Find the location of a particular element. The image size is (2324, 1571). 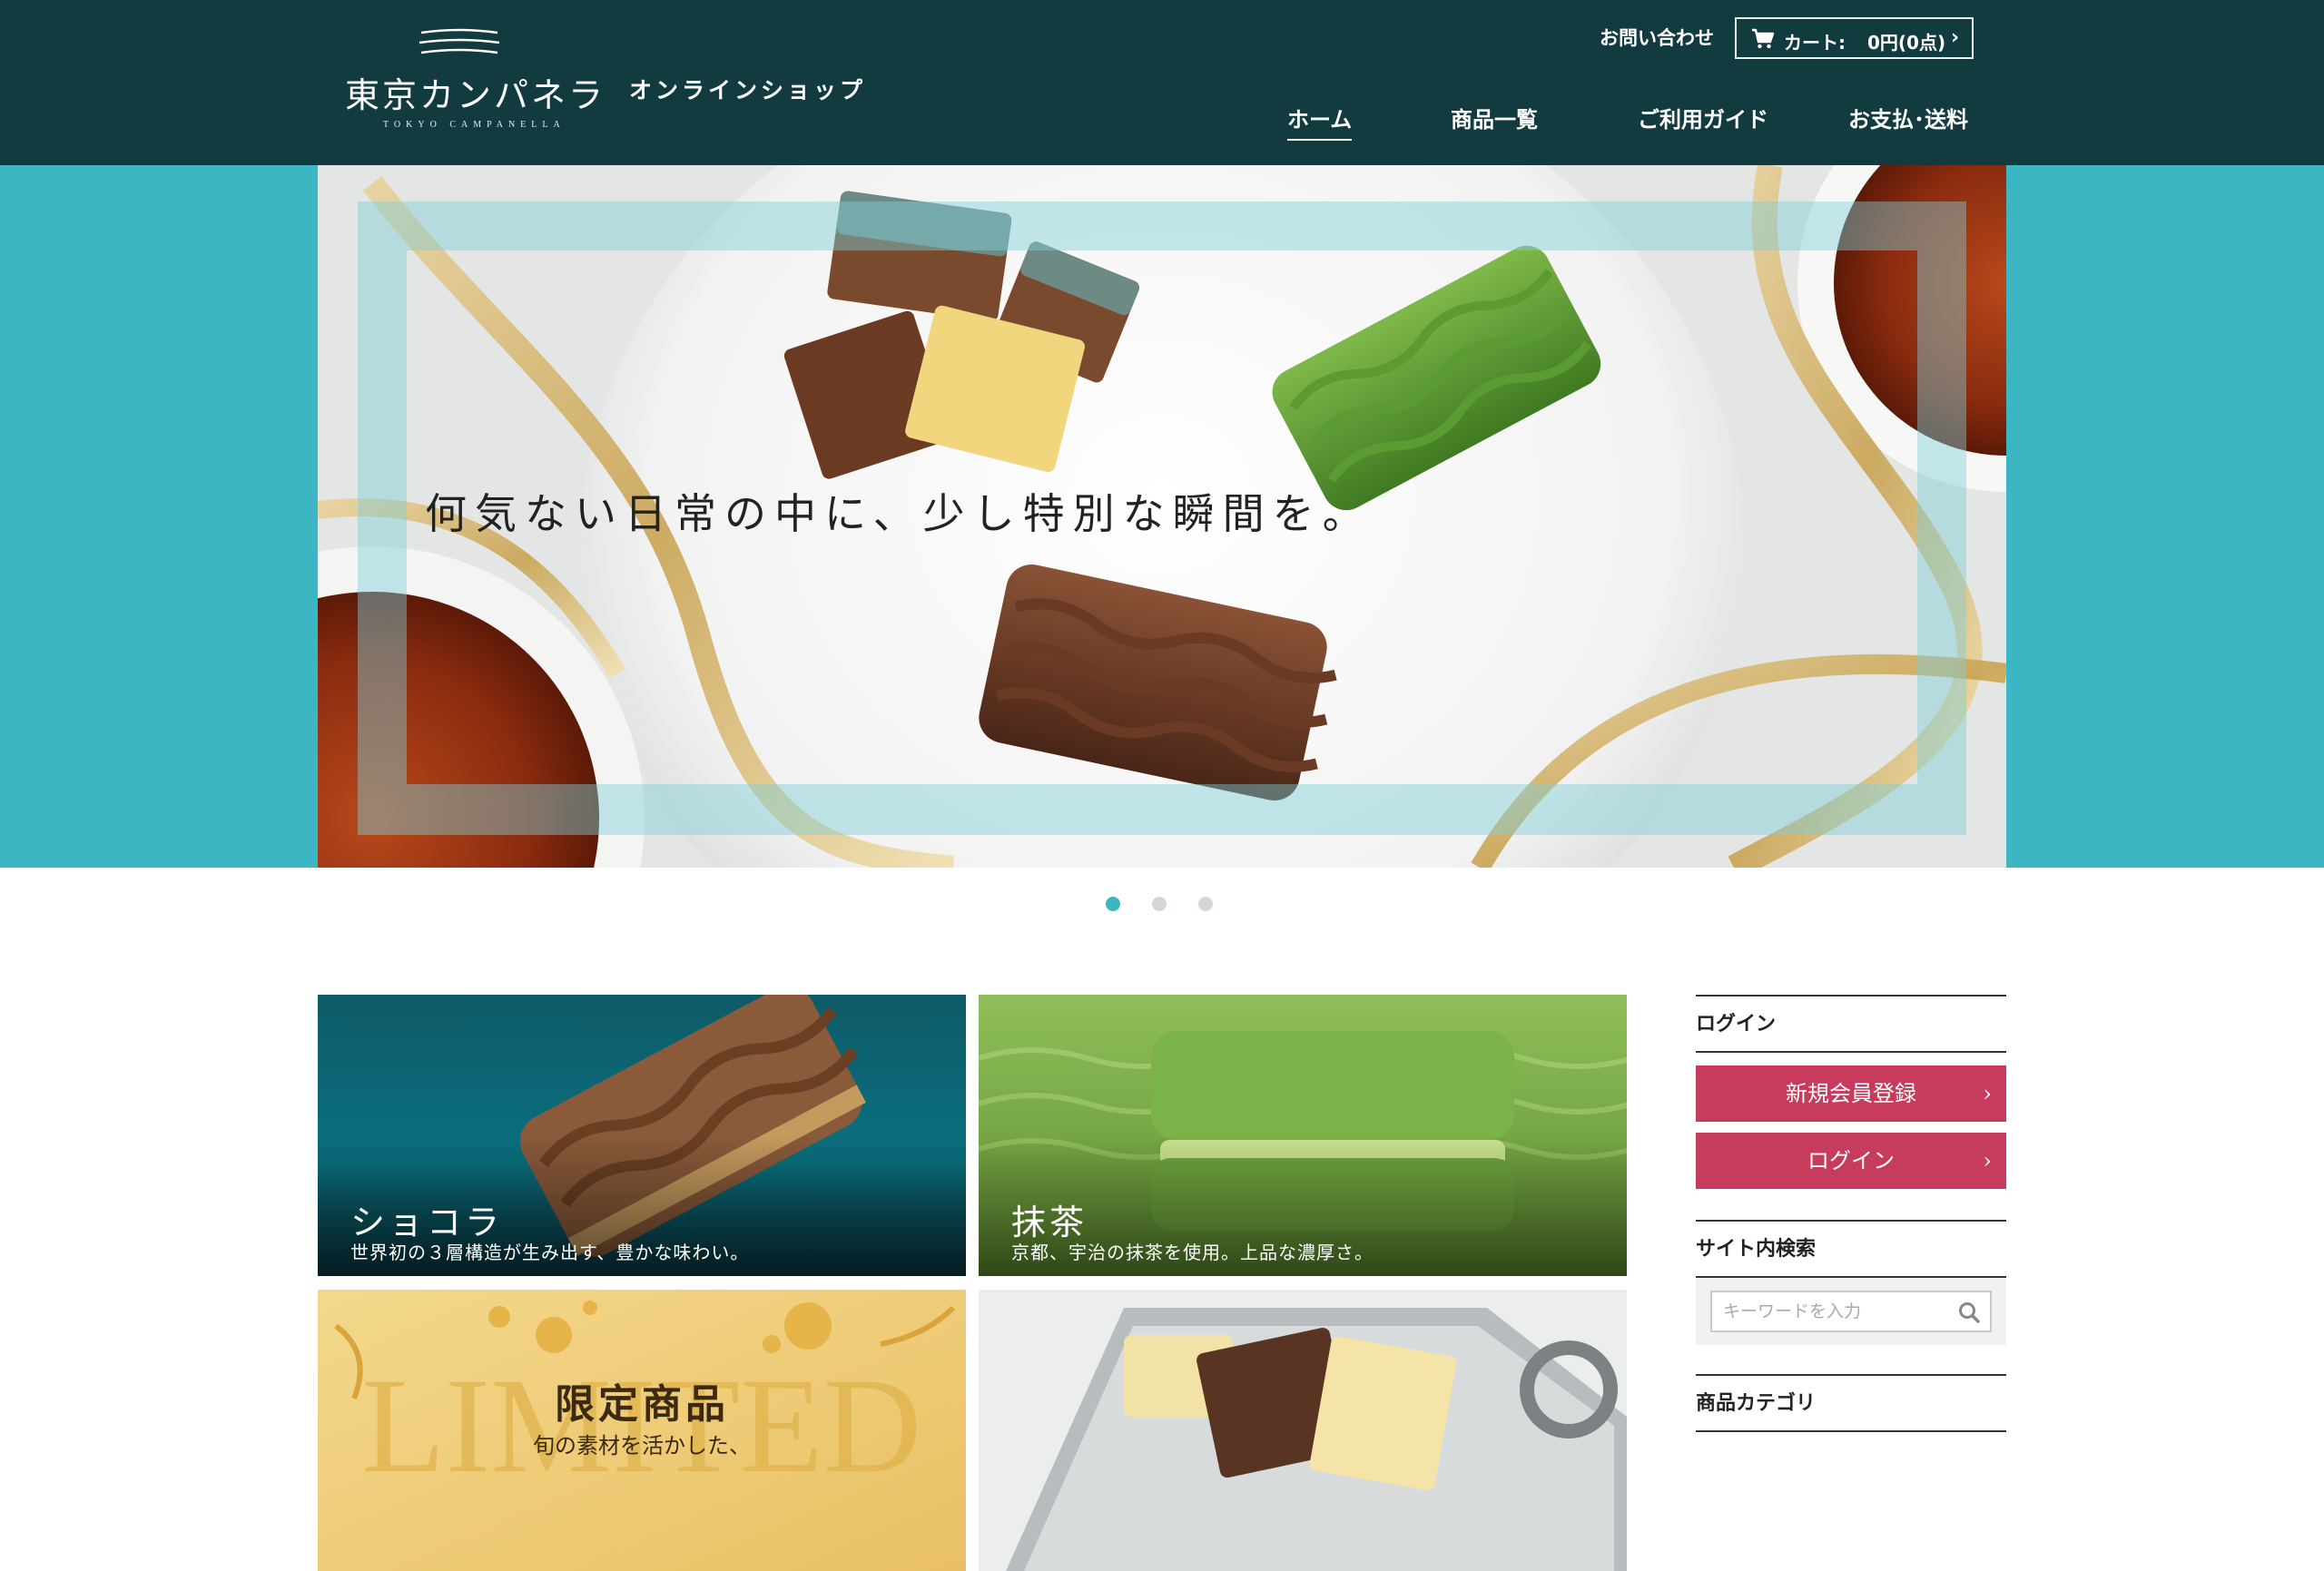

tile-title: ショコラ is located at coordinates (427, 1222).